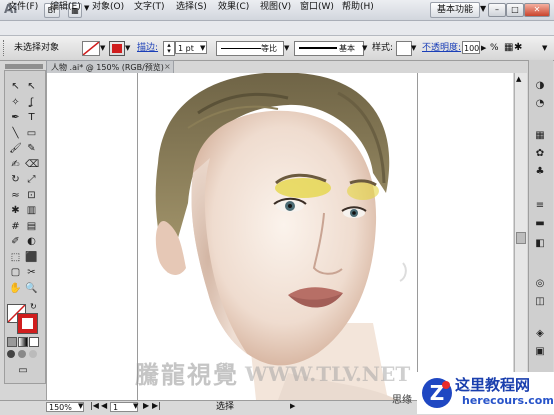 The image size is (554, 415). Describe the element at coordinates (544, 48) in the screenshot. I see `control-menu-icon: ▼` at that location.